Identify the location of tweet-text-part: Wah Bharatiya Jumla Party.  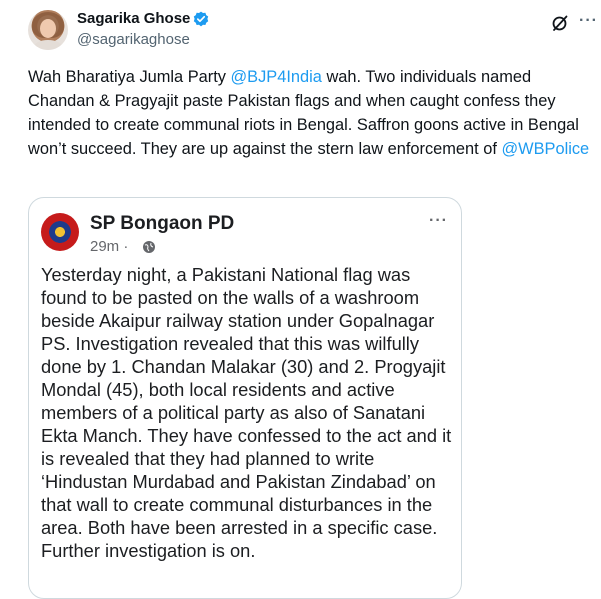
(129, 77).